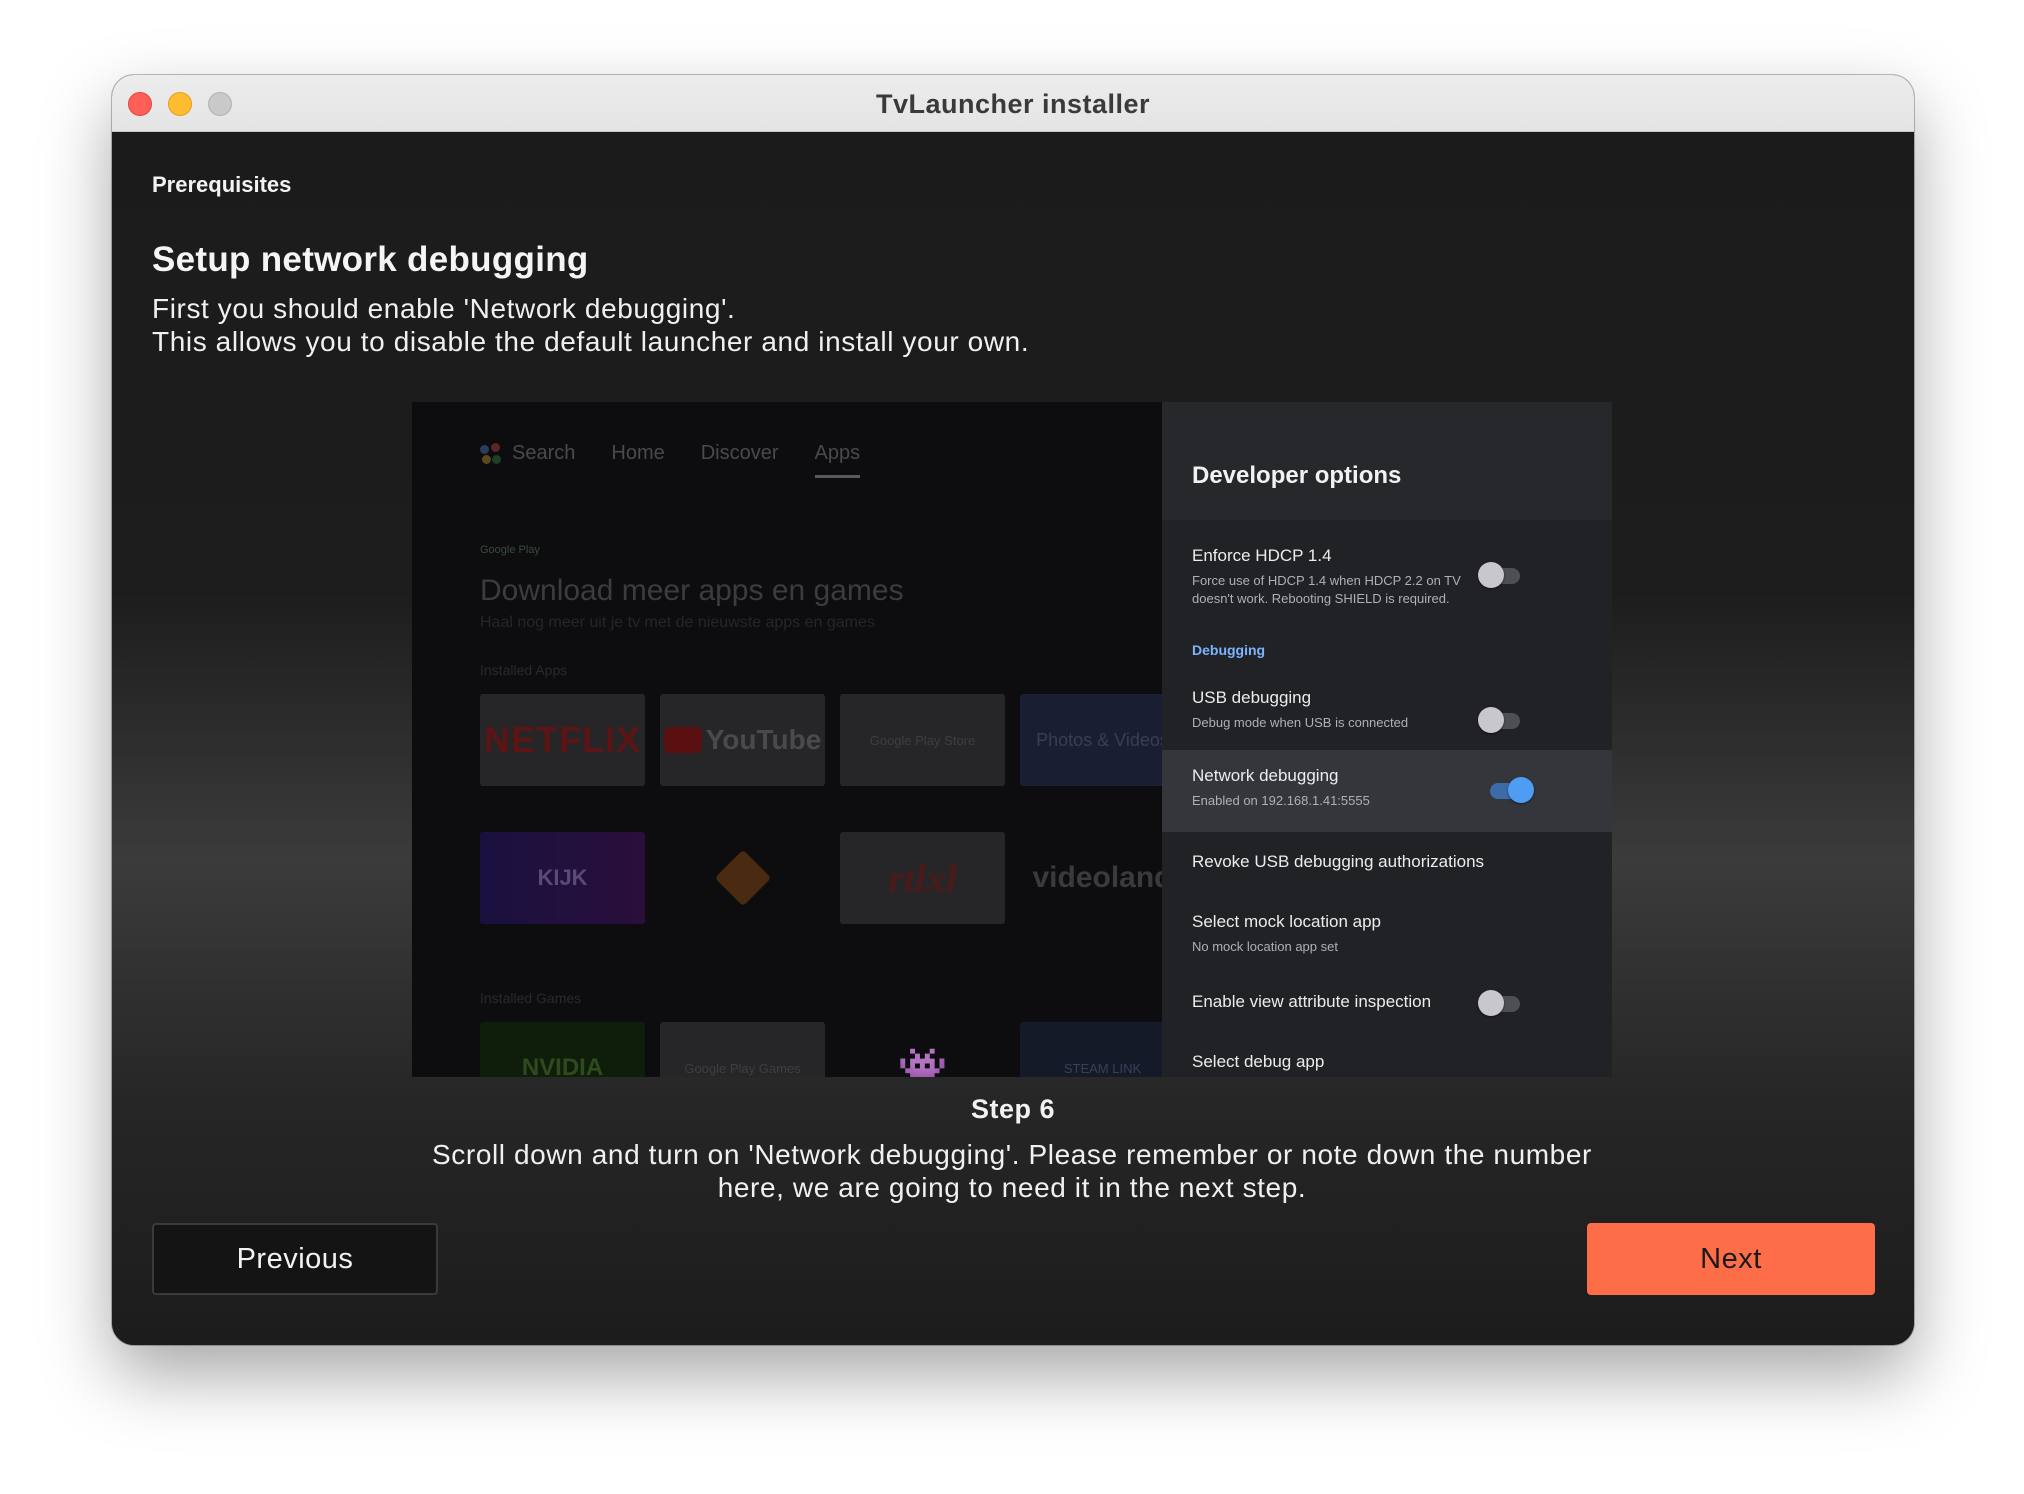  I want to click on netflix-tile: NETFLIX, so click(562, 740).